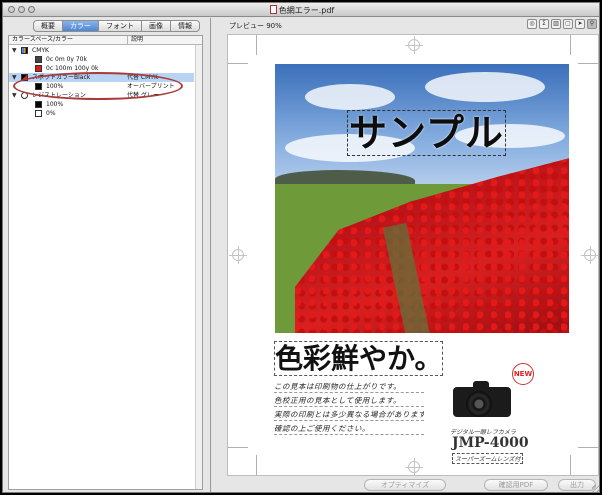 This screenshot has height=495, width=602. What do you see at coordinates (544, 24) in the screenshot?
I see `sigma-icon: Σ` at bounding box center [544, 24].